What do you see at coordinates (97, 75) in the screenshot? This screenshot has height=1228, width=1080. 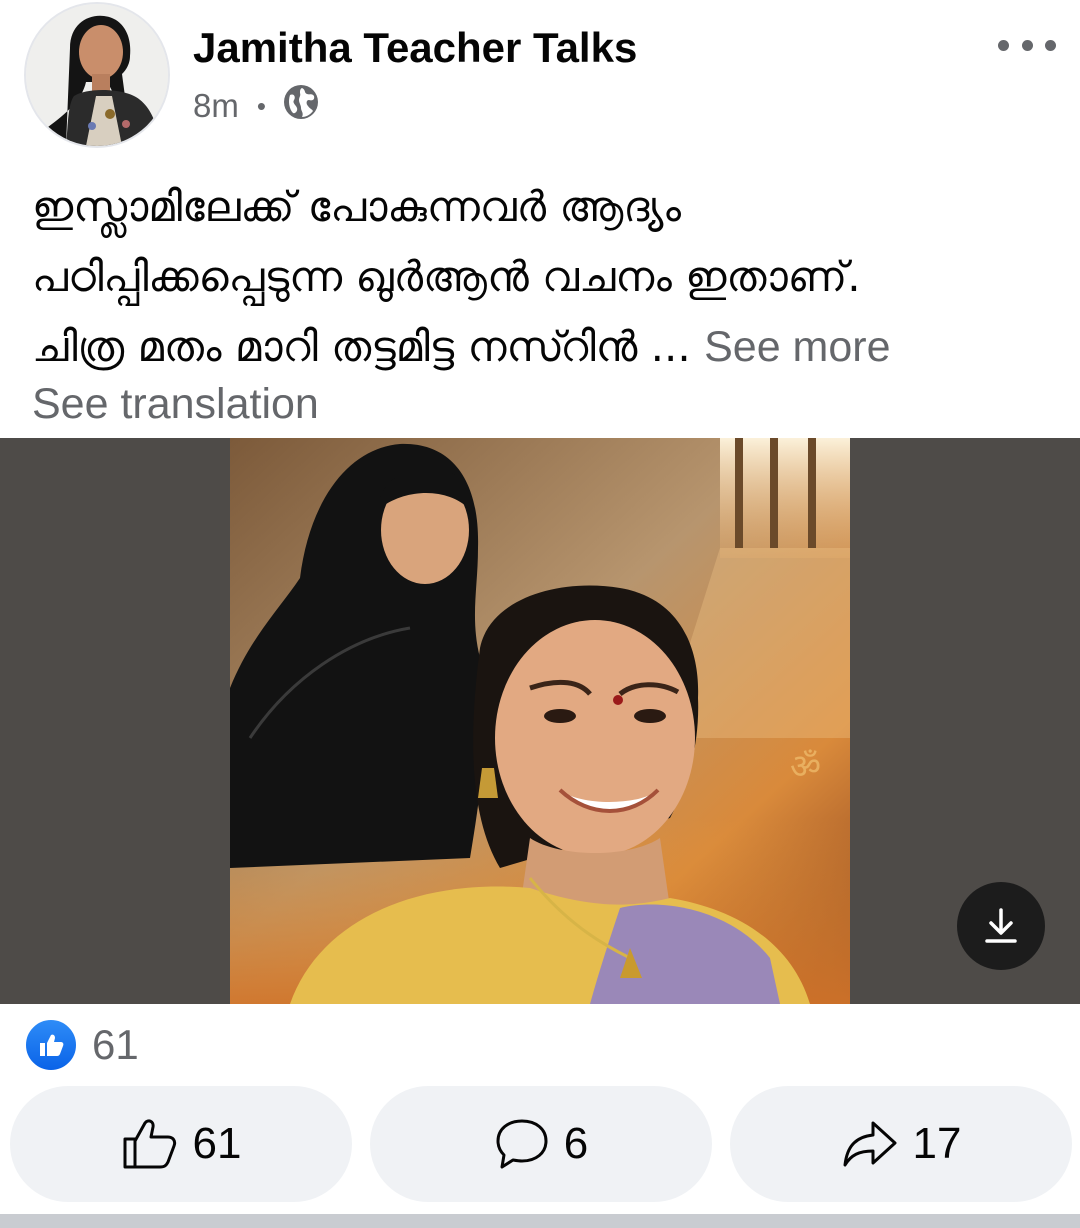 I see `author-avatar` at bounding box center [97, 75].